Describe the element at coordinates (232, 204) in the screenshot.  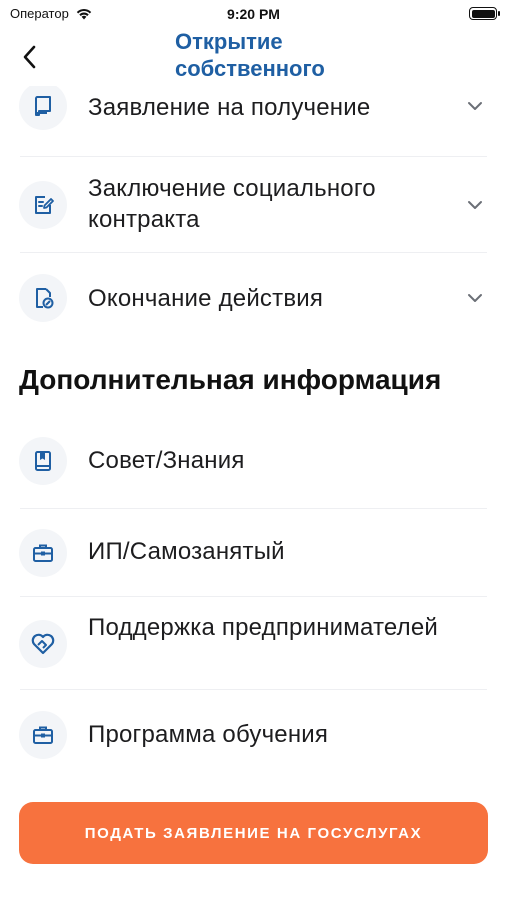
I see `step-label: Заключение социального контракта` at that location.